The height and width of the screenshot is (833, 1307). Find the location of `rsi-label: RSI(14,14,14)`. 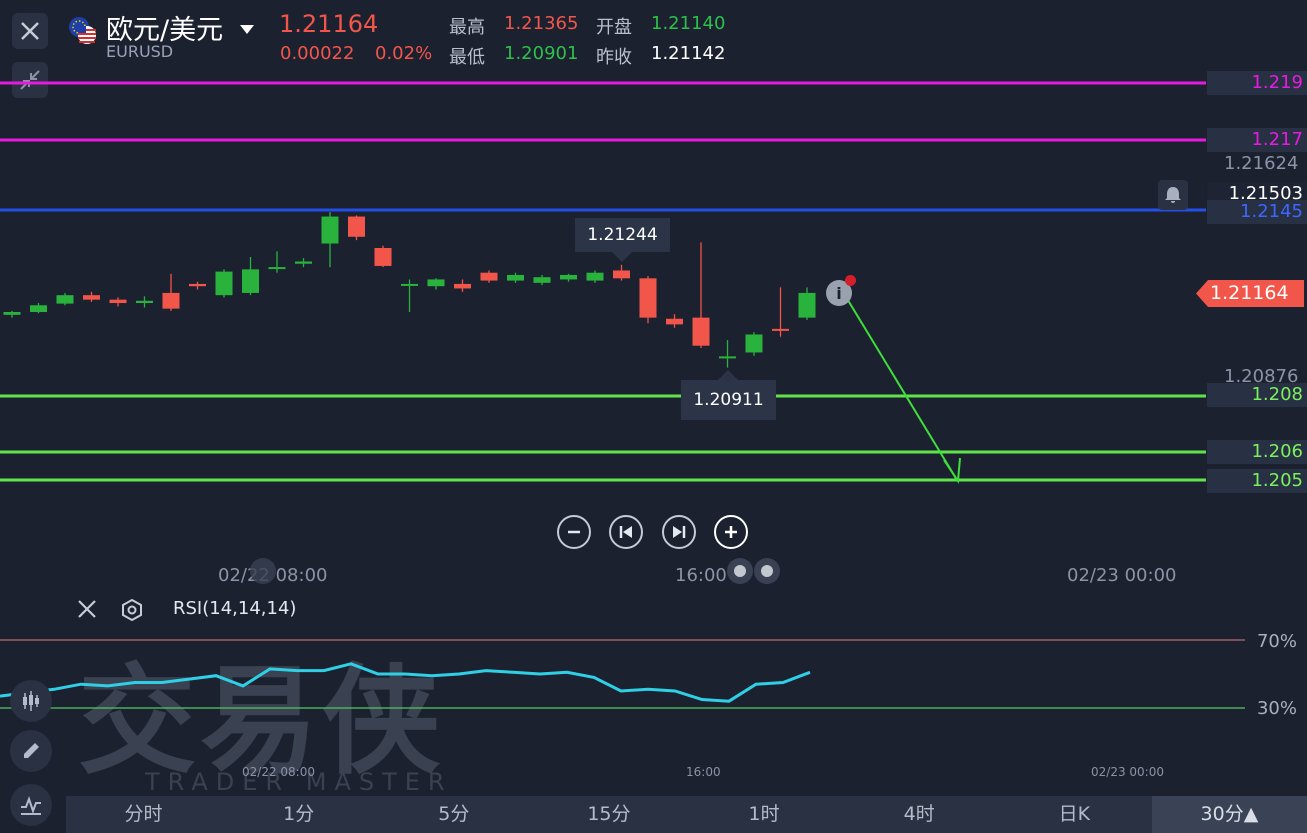

rsi-label: RSI(14,14,14) is located at coordinates (235, 608).